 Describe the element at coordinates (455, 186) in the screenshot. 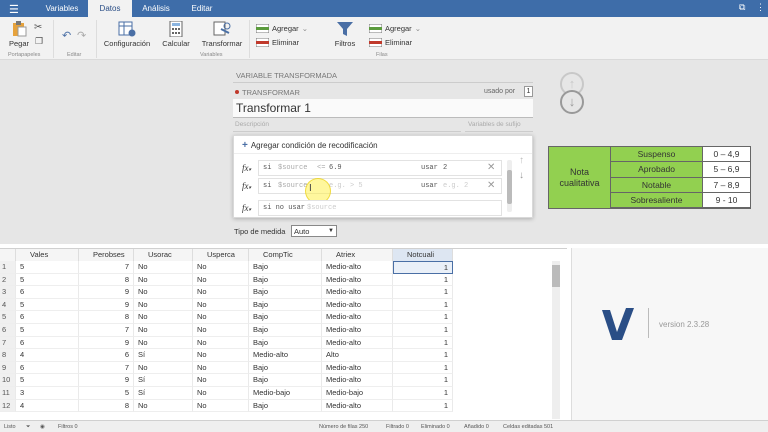

I see `result-placeholder: e.g. 2` at that location.